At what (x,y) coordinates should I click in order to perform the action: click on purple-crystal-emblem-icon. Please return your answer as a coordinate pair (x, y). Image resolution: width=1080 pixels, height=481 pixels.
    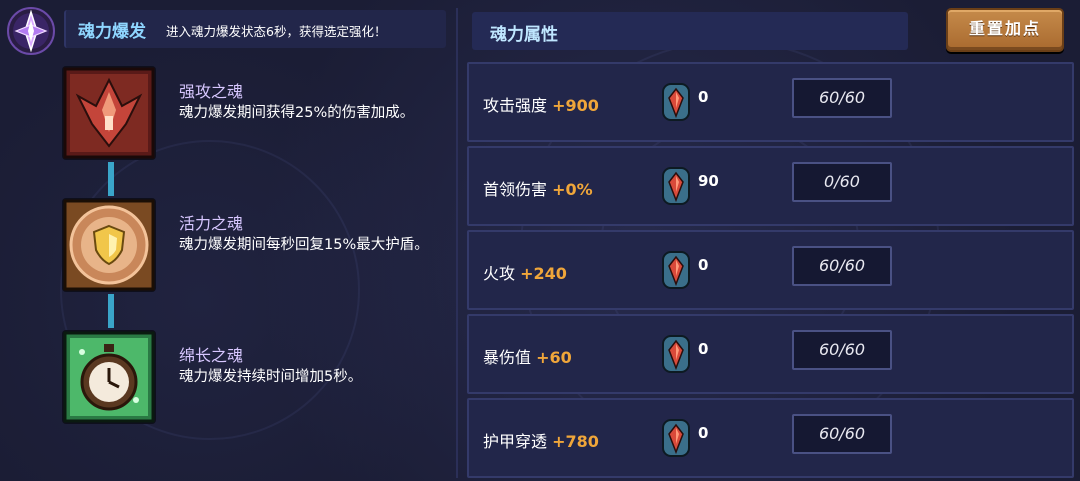
    Looking at the image, I should click on (31, 31).